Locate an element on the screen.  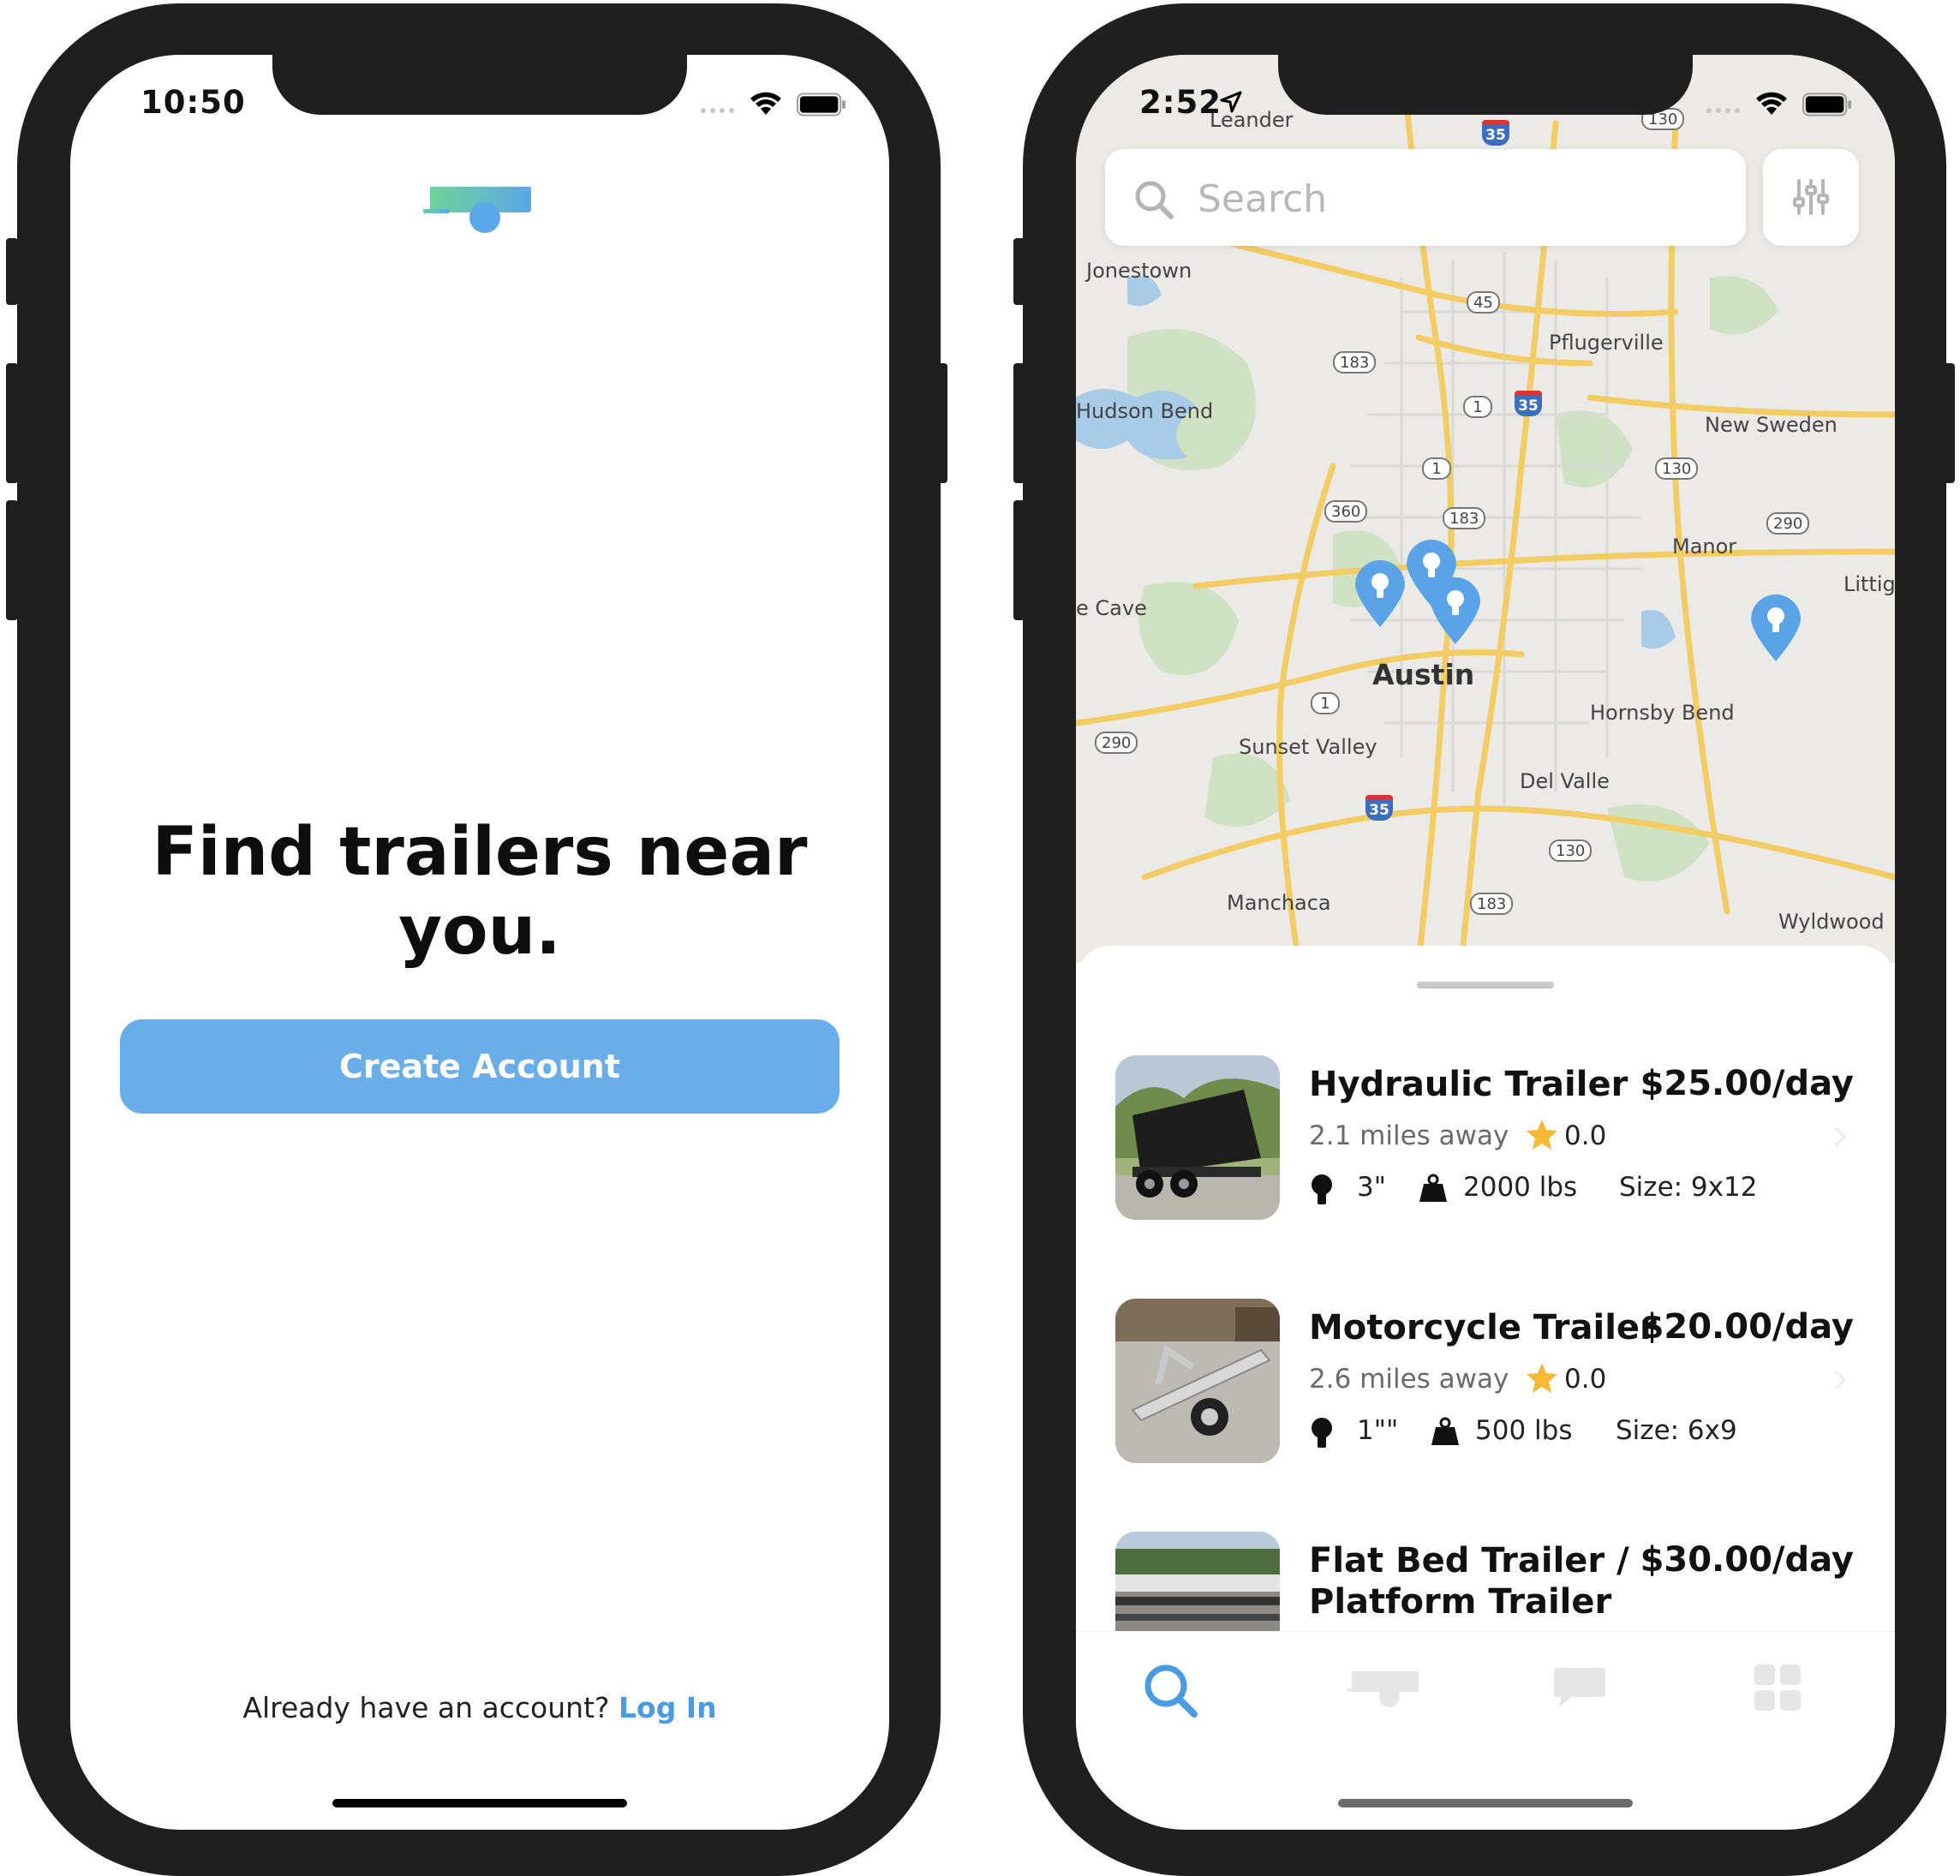
headline-line-1: Find trailers near is located at coordinates (480, 852).